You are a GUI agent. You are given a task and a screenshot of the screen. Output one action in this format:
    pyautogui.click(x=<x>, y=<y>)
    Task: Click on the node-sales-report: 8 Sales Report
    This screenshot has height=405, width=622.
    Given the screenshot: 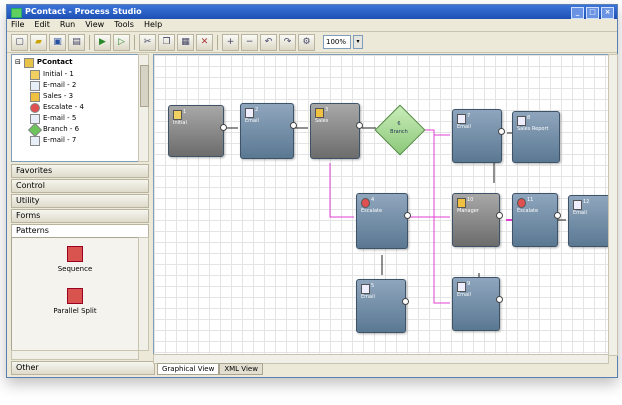 What is the action you would take?
    pyautogui.click(x=536, y=137)
    